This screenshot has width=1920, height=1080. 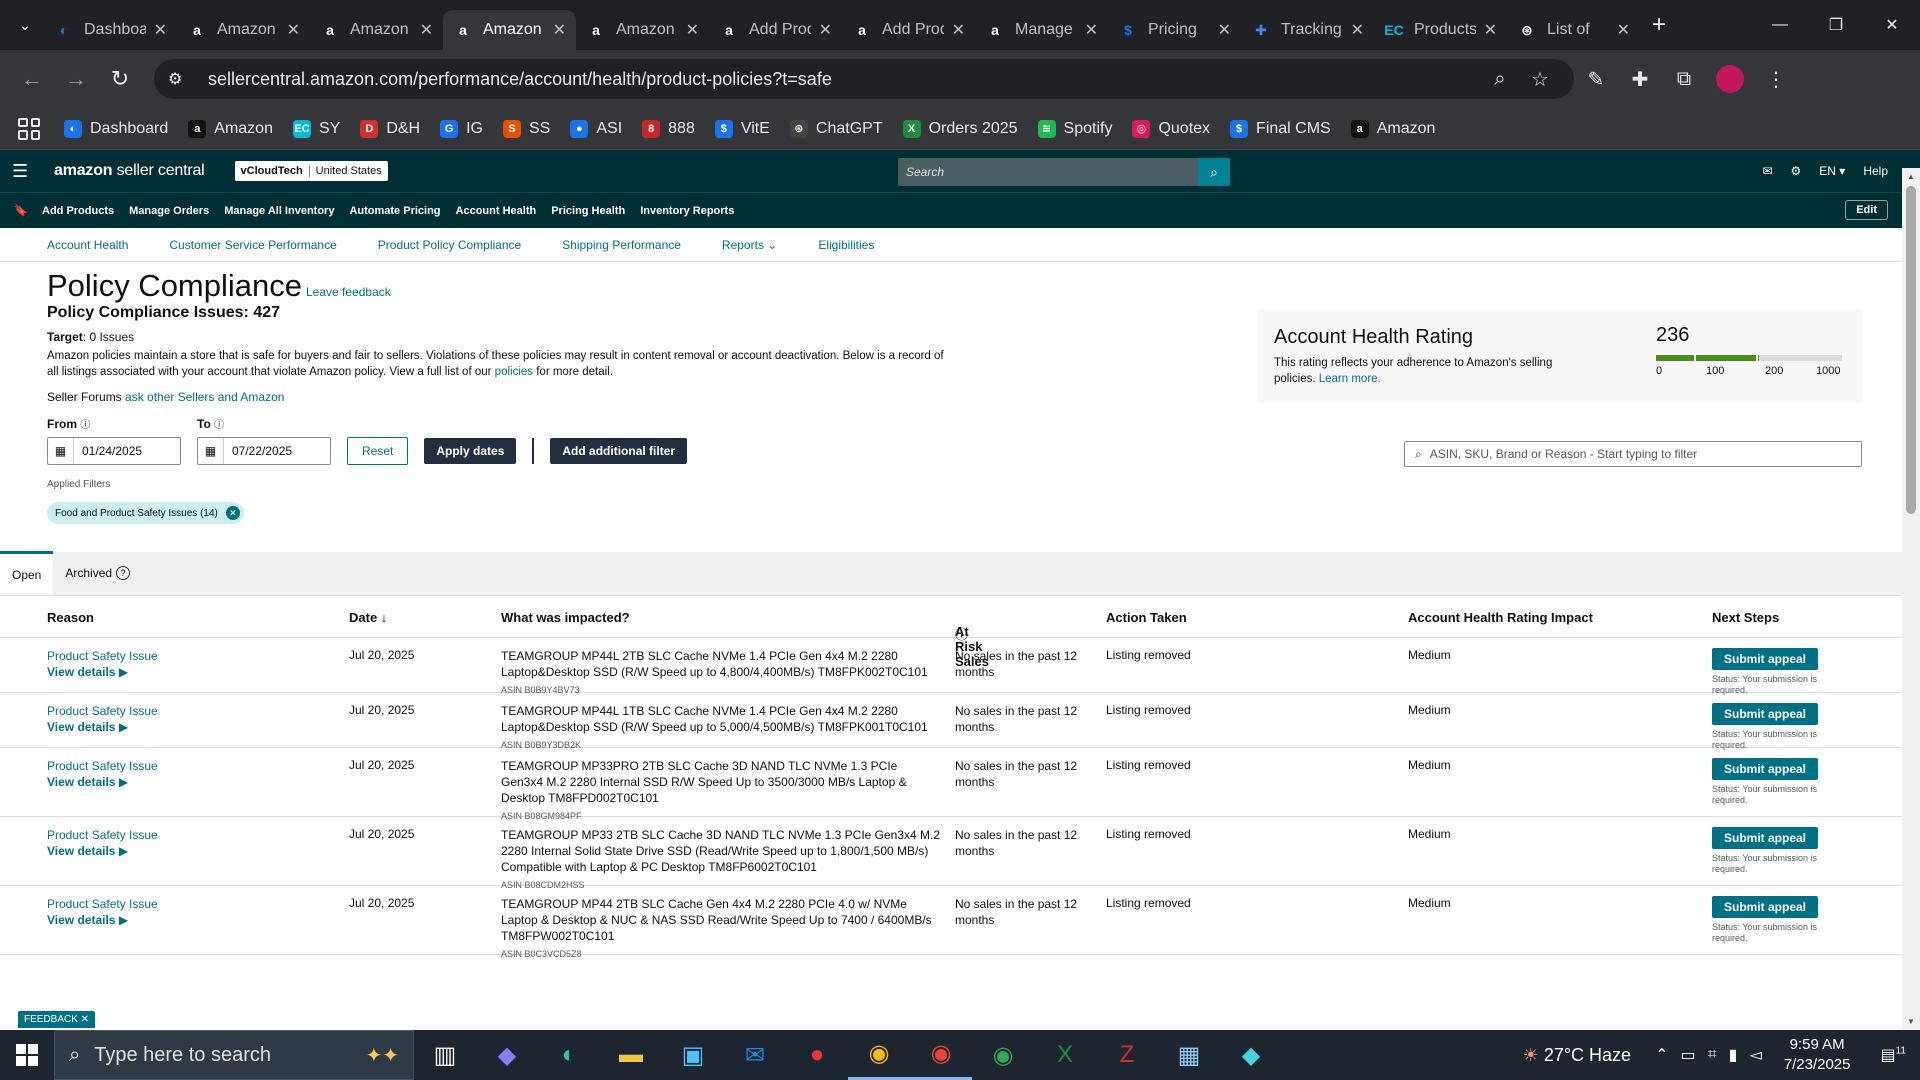 What do you see at coordinates (1003, 1055) in the screenshot?
I see `chrome-alt-icon: ◉` at bounding box center [1003, 1055].